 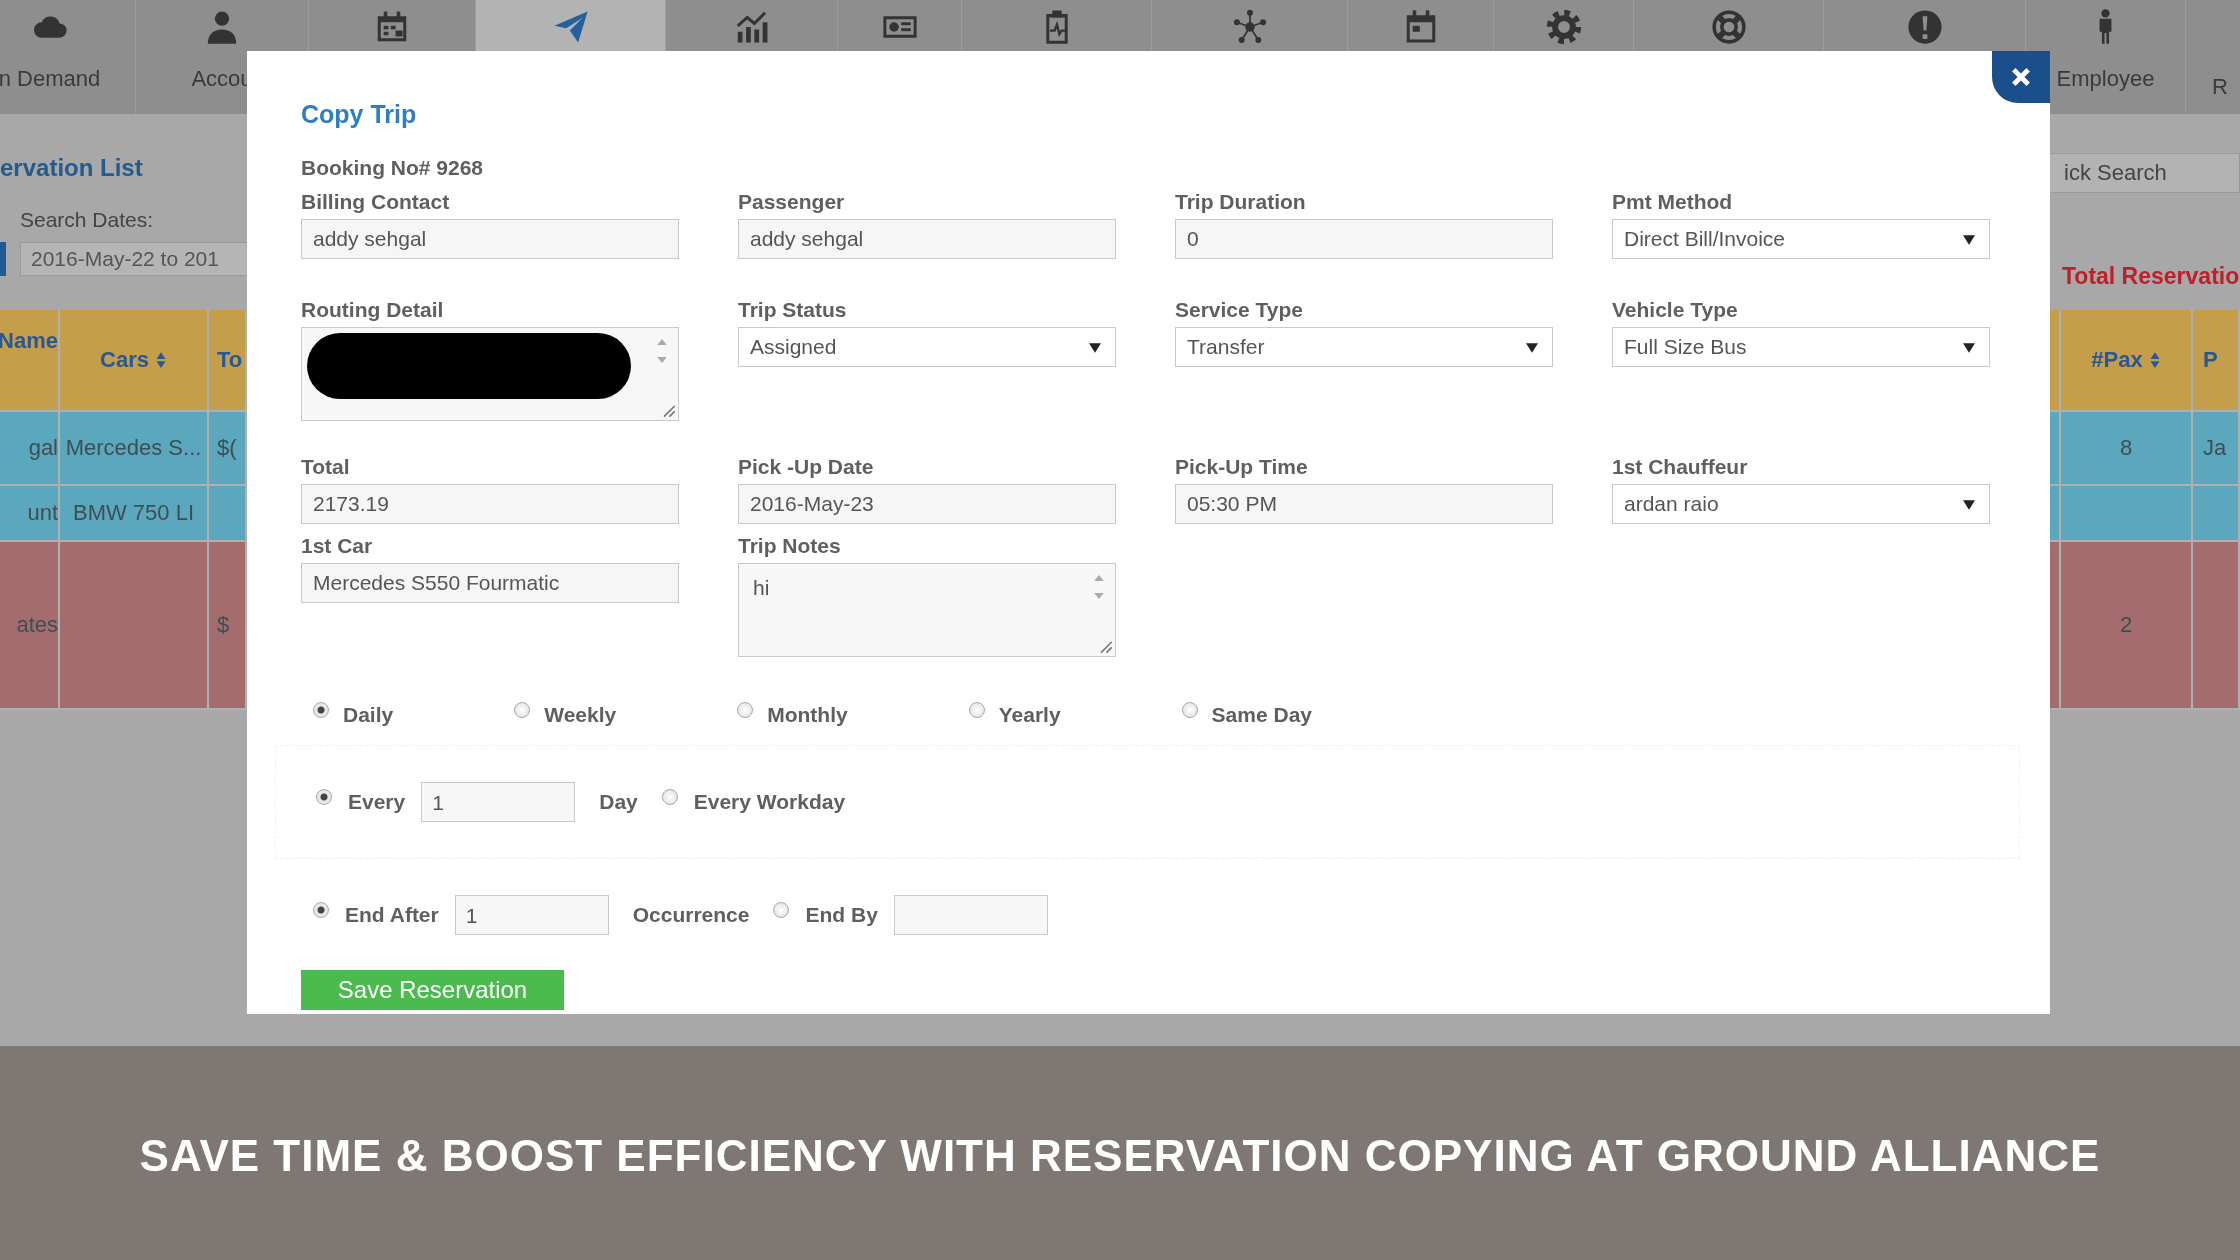 I want to click on person-icon, so click(x=2105, y=27).